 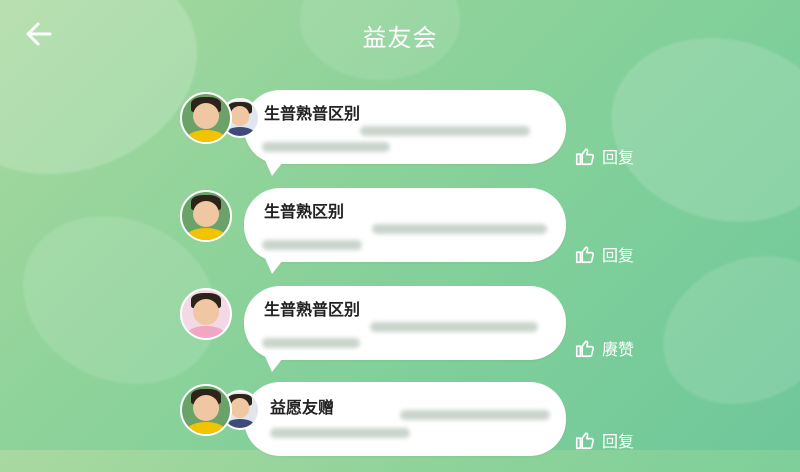 What do you see at coordinates (400, 38) in the screenshot?
I see `page-title: 益友会` at bounding box center [400, 38].